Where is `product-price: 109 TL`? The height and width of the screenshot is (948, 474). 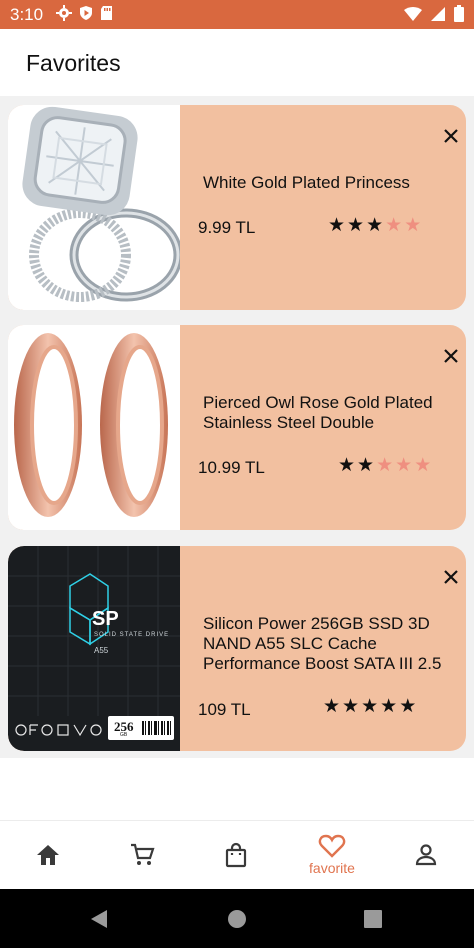 product-price: 109 TL is located at coordinates (224, 709).